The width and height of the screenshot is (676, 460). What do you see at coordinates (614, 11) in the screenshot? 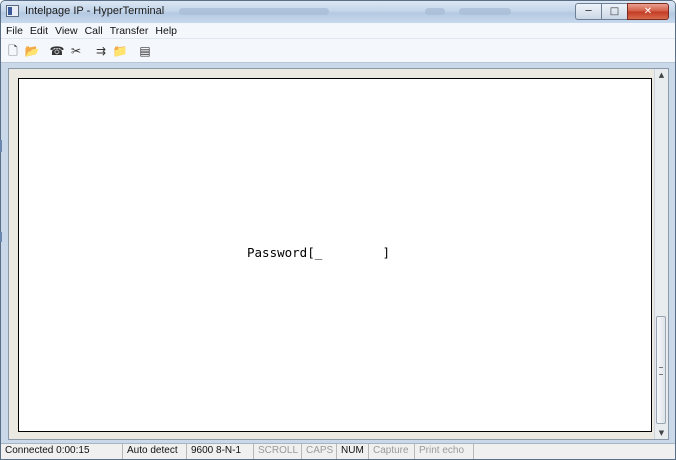
I see `maximize-button: □` at bounding box center [614, 11].